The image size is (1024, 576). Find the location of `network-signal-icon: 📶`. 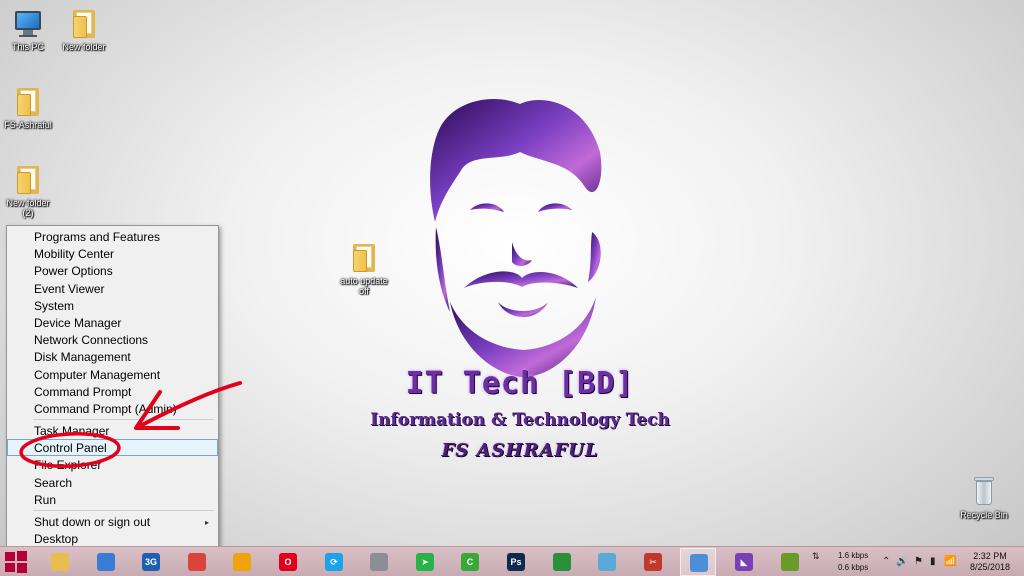

network-signal-icon: 📶 is located at coordinates (950, 561).